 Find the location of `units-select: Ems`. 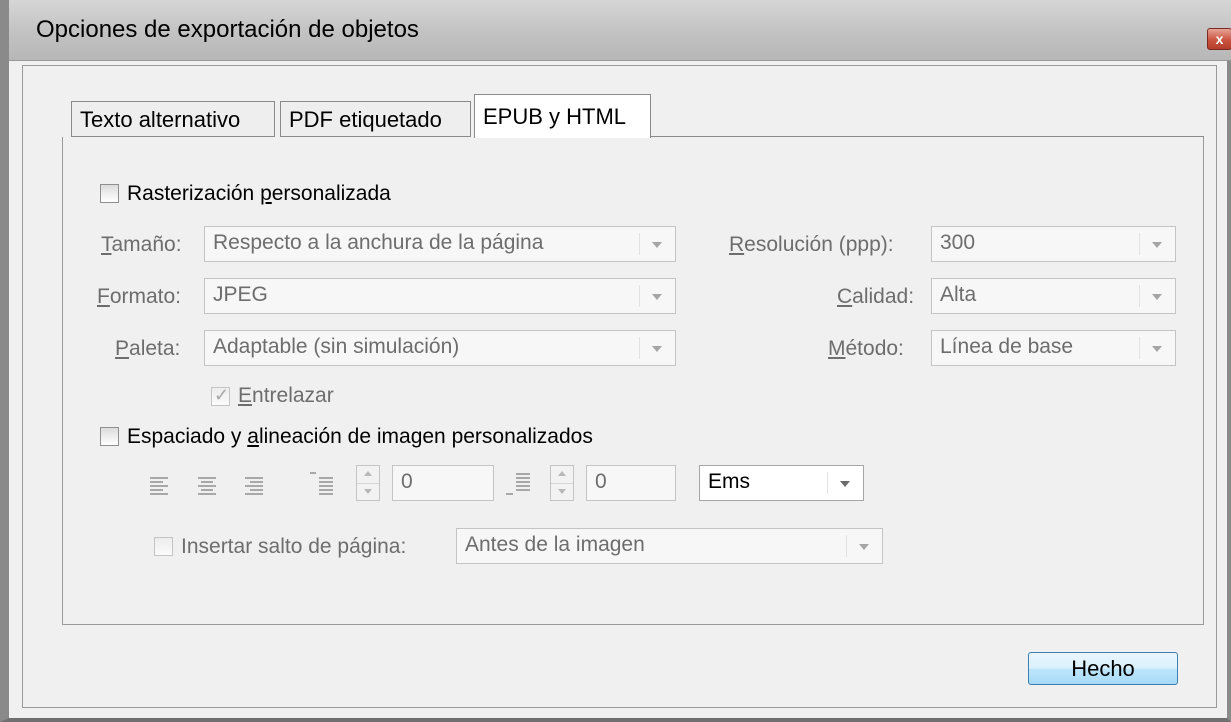

units-select: Ems is located at coordinates (781, 483).